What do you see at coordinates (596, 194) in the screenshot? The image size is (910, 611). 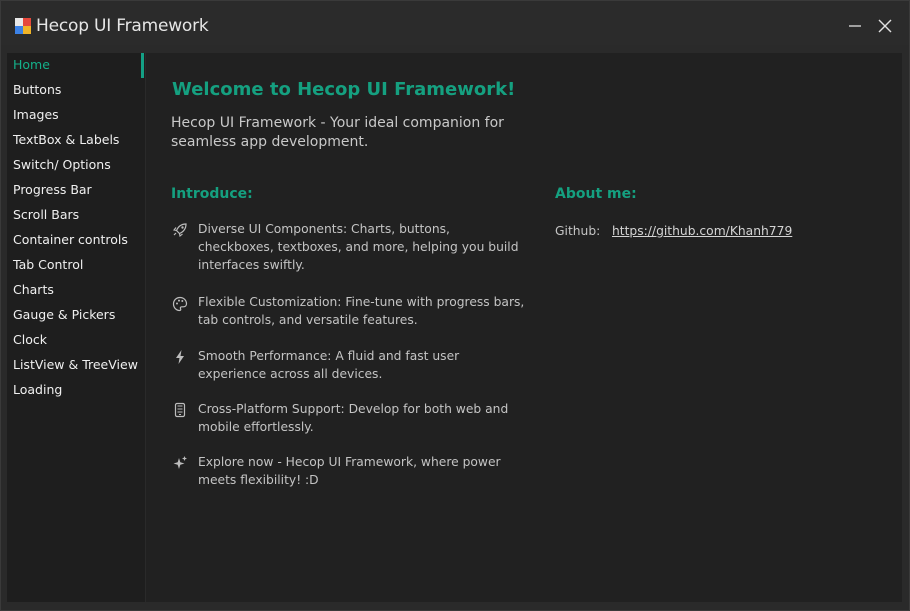 I see `about-heading: About me:` at bounding box center [596, 194].